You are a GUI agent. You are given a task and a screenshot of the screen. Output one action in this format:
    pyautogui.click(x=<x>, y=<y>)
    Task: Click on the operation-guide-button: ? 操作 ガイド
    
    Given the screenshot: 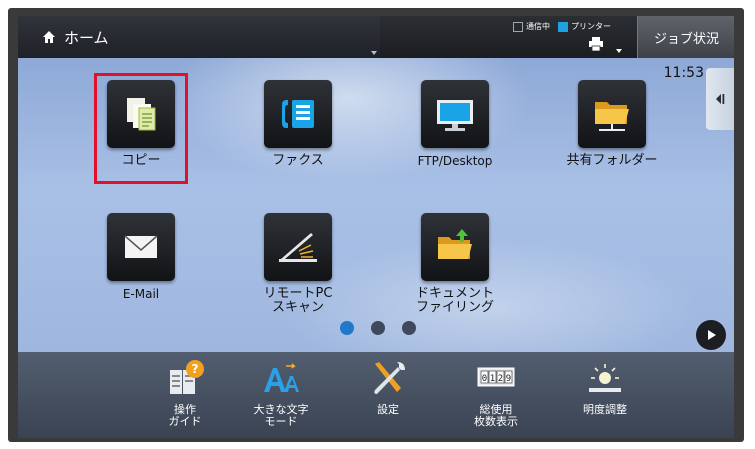 What is the action you would take?
    pyautogui.click(x=185, y=393)
    